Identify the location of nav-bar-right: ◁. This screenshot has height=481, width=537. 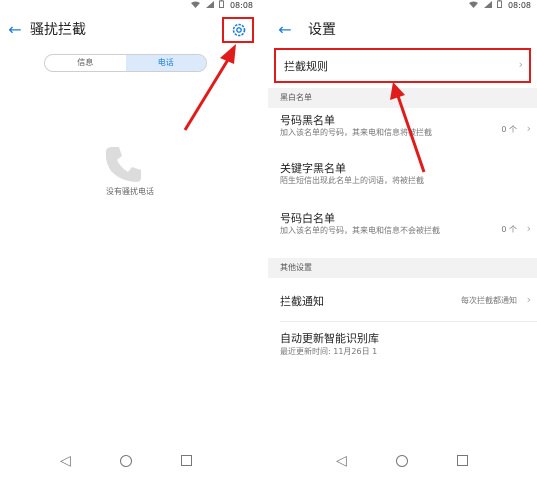
(402, 461).